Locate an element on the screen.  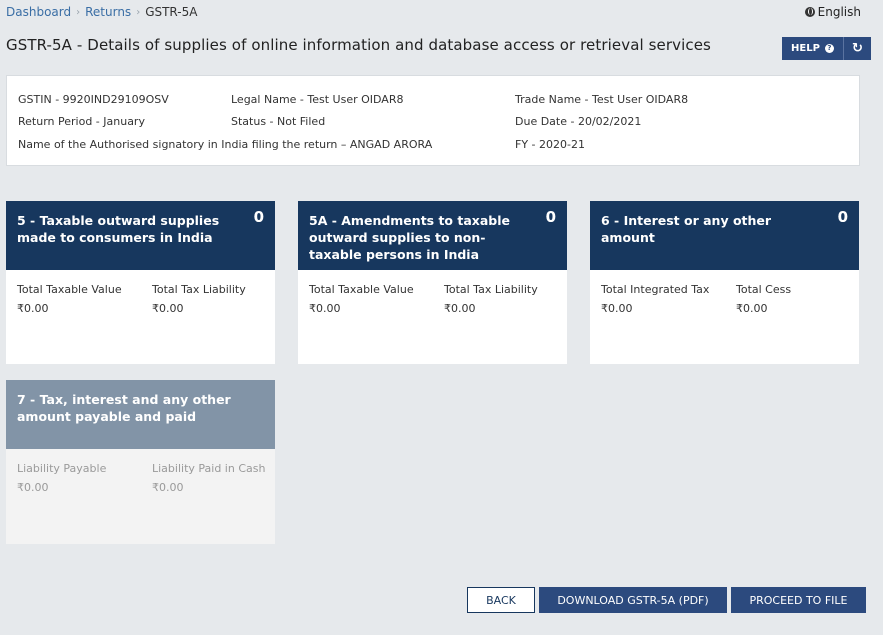
due-date-text: Due Date - 20/02/2021 is located at coordinates (578, 121).